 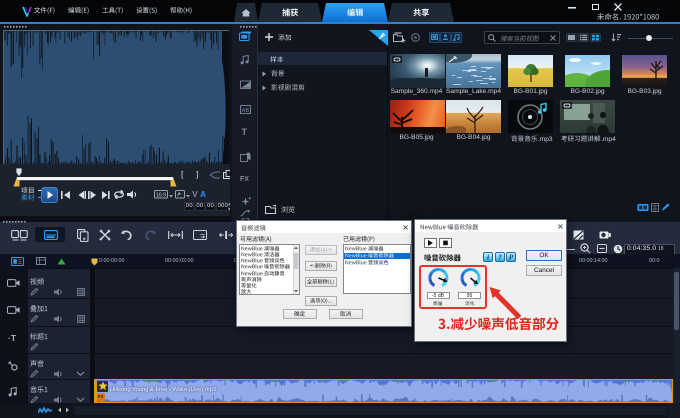 What do you see at coordinates (545, 139) in the screenshot?
I see `svg-text: .mp3` at bounding box center [545, 139].